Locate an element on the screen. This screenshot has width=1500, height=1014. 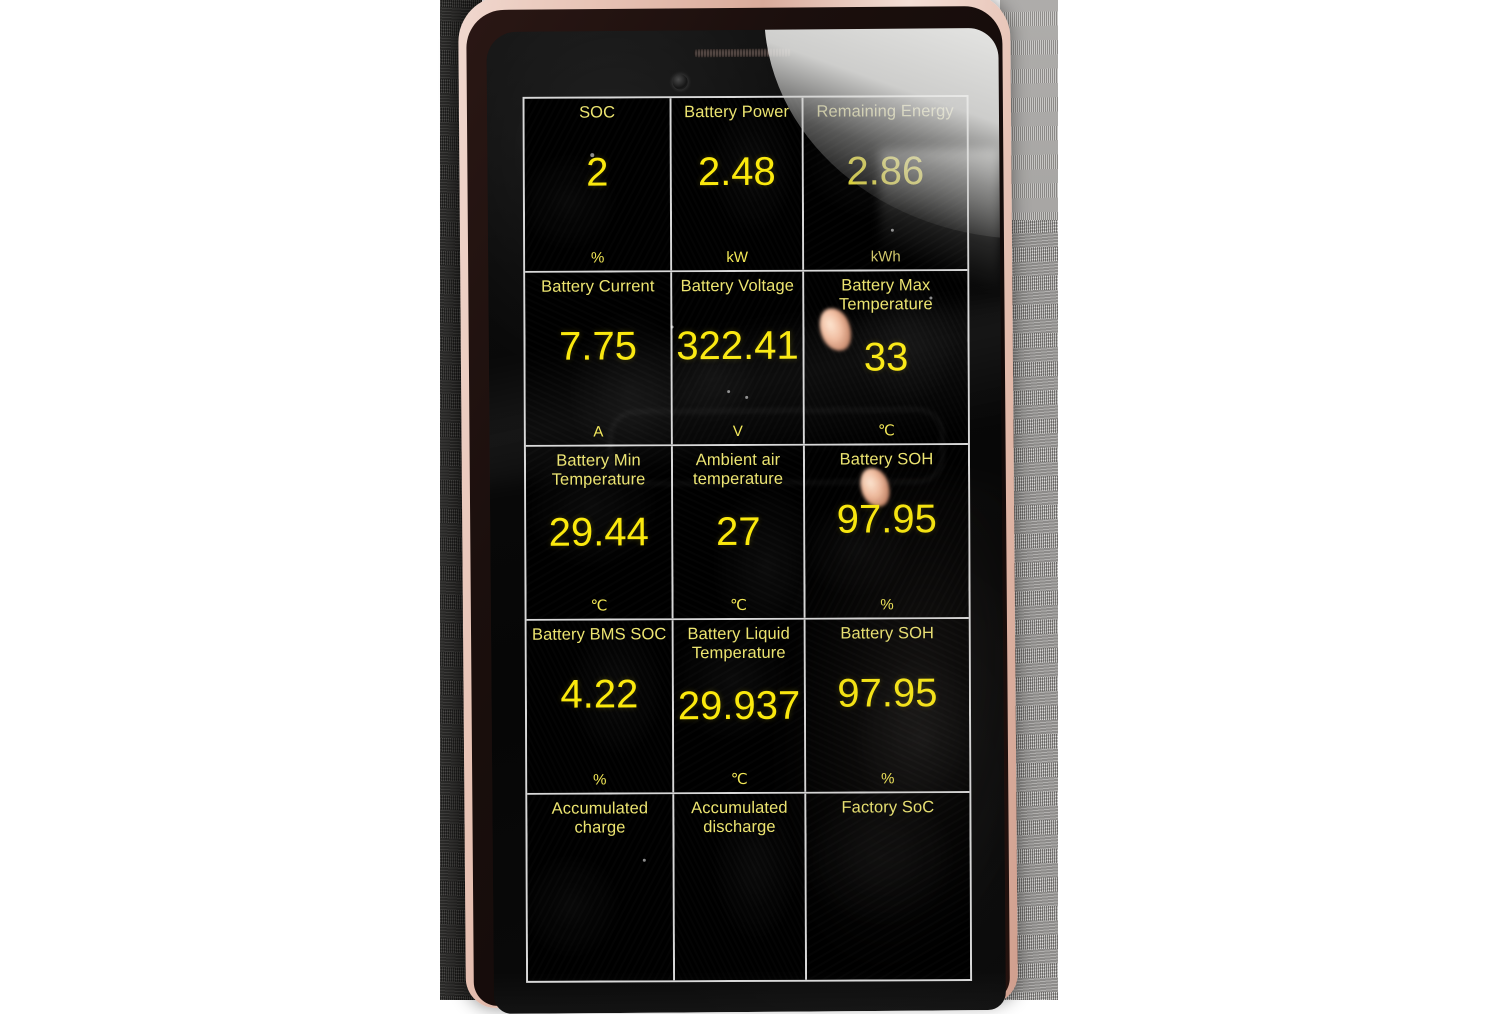
metric-label: Battery Power is located at coordinates (737, 112).